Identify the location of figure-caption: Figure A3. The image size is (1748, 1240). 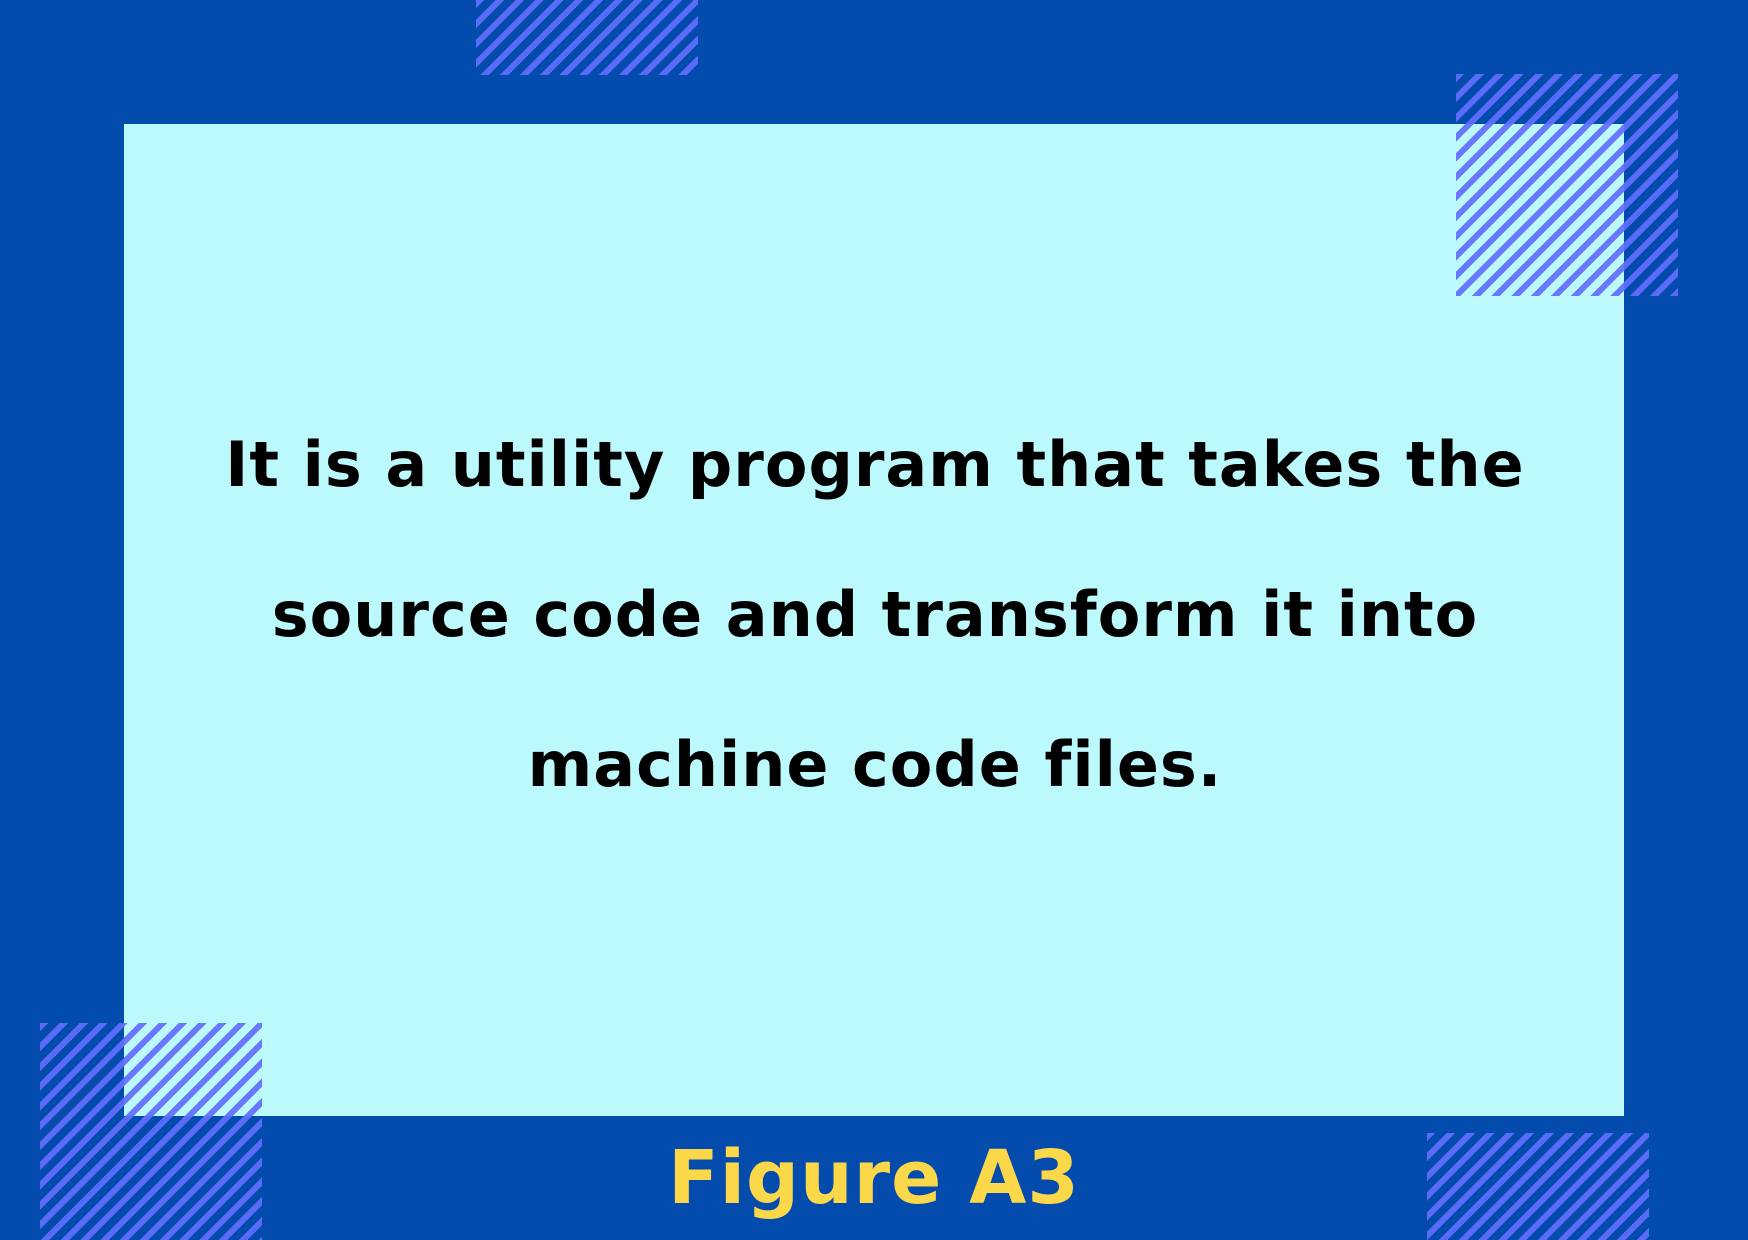
(874, 1178).